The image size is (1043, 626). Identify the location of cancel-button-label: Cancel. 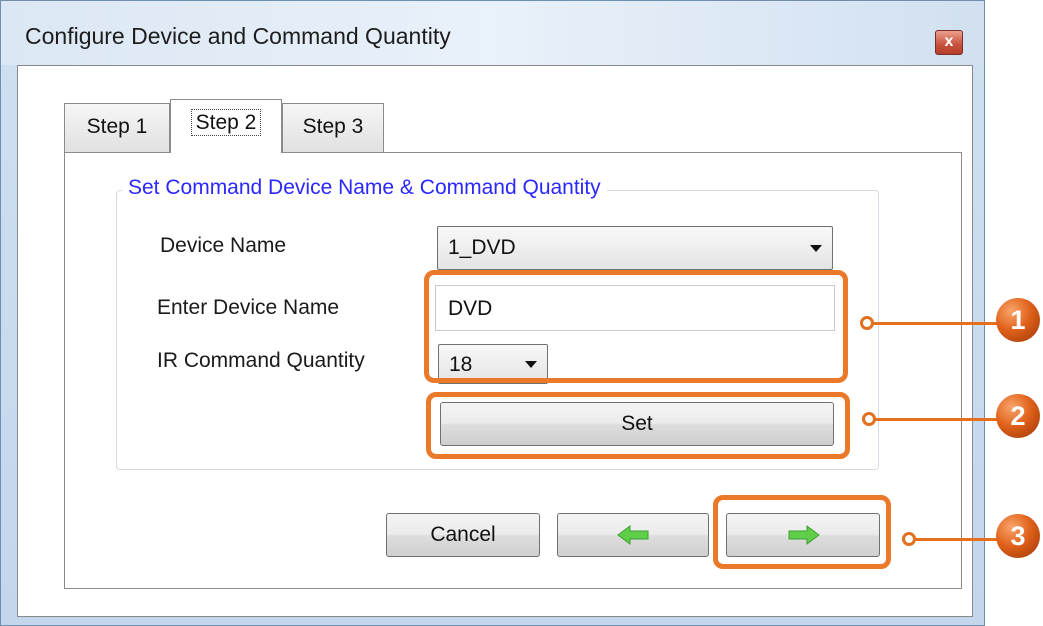
(463, 534).